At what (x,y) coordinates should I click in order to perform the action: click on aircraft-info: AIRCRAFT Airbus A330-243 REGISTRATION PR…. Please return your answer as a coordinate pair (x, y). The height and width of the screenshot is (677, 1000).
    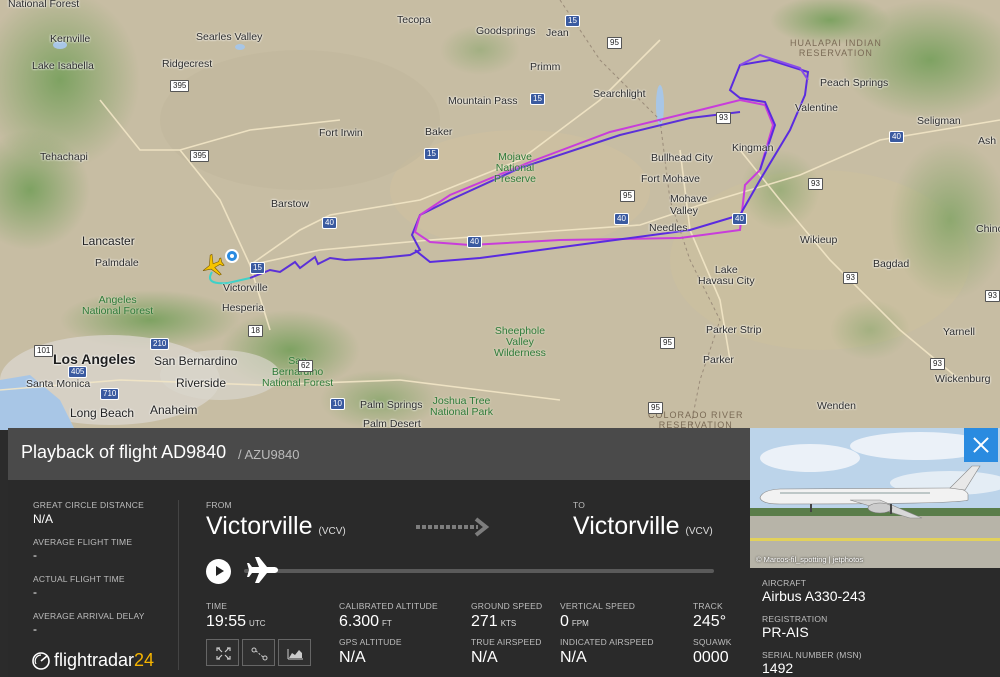
    Looking at the image, I should click on (875, 622).